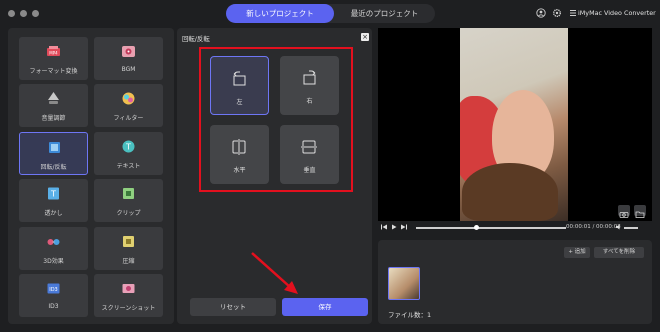 The image size is (660, 332). Describe the element at coordinates (53, 153) in the screenshot. I see `tool-rotate-flip: 回転/反転` at that location.